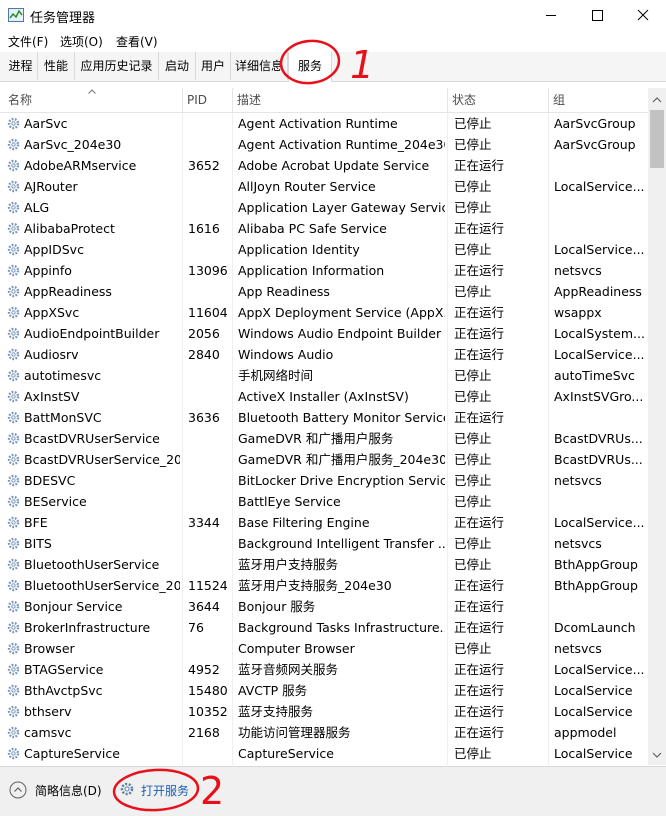 Image resolution: width=666 pixels, height=816 pixels. Describe the element at coordinates (657, 754) in the screenshot. I see `scroll-down-icon` at that location.